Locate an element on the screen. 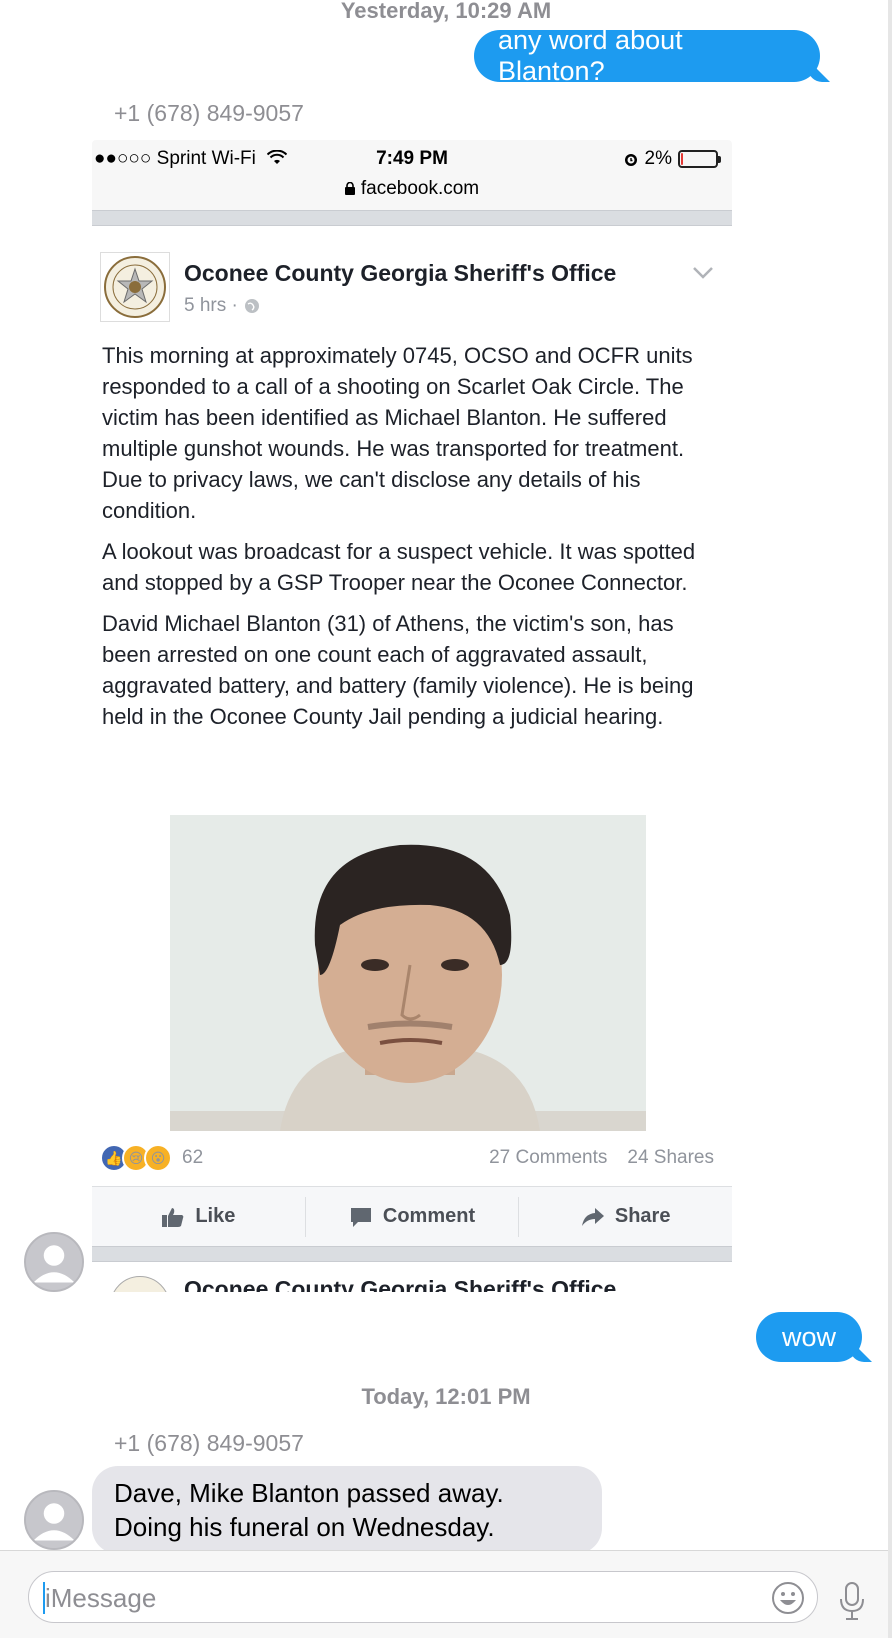 The width and height of the screenshot is (892, 1638). post-meta: 5 hrs · is located at coordinates (222, 306).